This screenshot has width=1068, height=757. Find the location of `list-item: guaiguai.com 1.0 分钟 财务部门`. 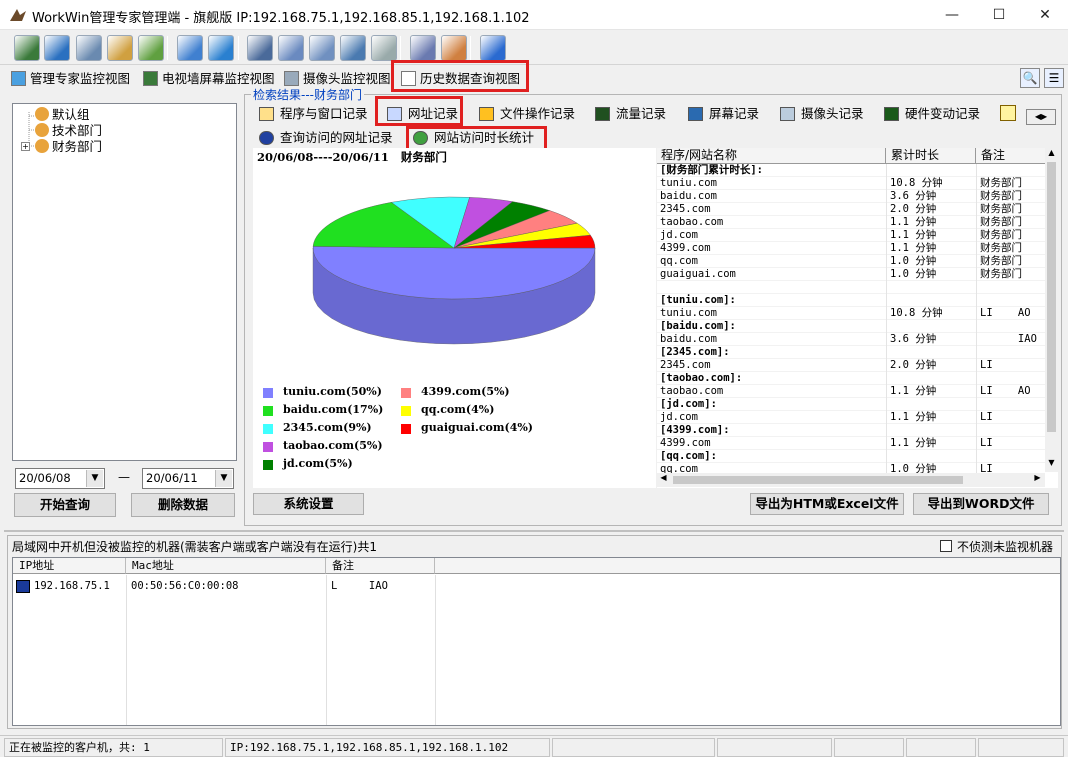

list-item: guaiguai.com 1.0 分钟 财务部门 is located at coordinates (851, 274).